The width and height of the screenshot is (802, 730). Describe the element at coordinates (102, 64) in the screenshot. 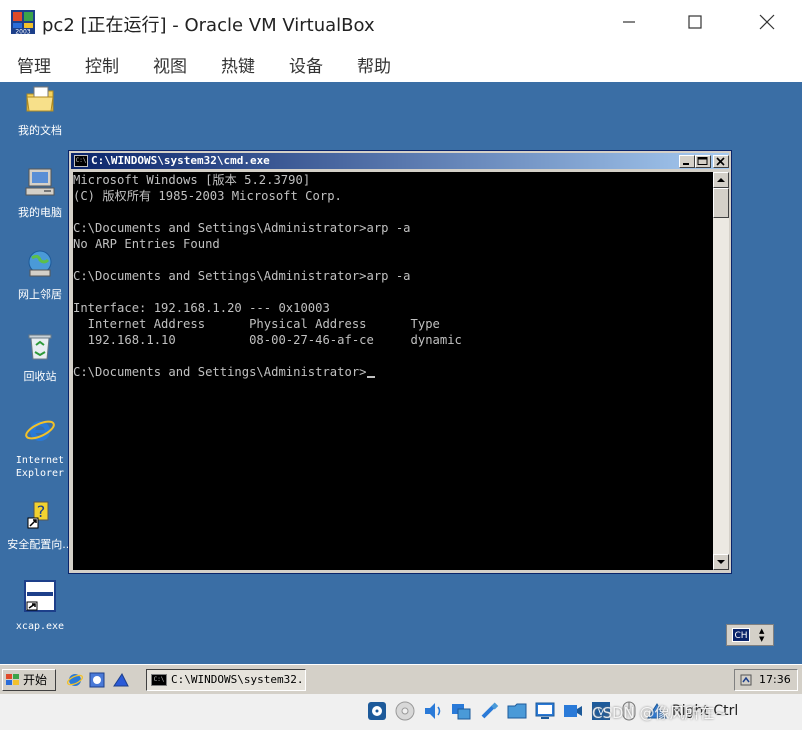

I see `menu-control: 控制` at that location.